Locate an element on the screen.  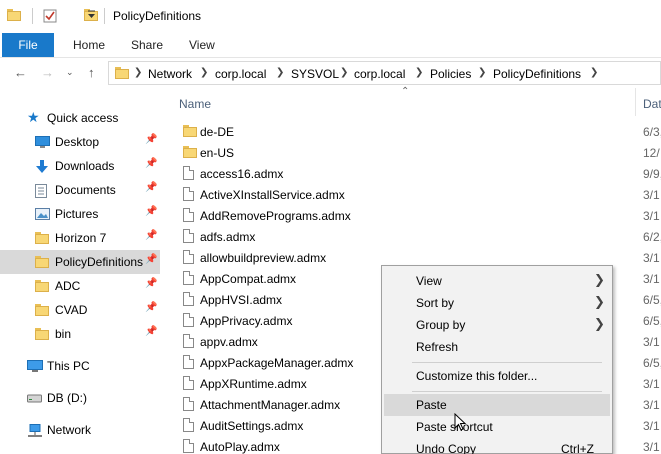
recent-locations-icon: ⌄ is located at coordinates (70, 72).